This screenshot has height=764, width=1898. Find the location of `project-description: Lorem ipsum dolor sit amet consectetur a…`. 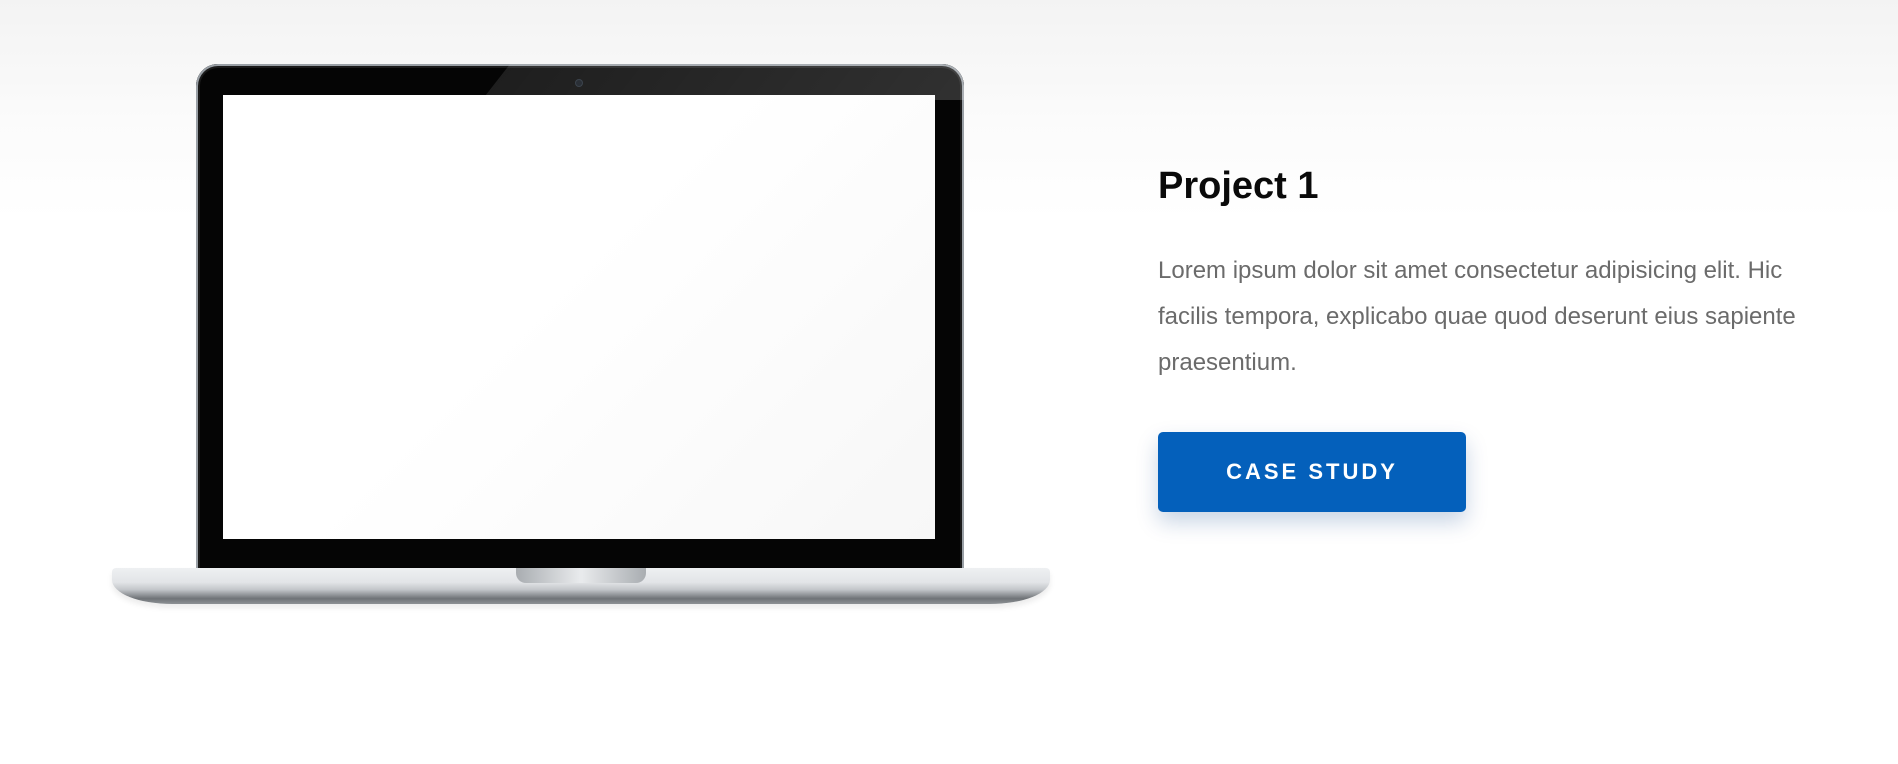

project-description: Lorem ipsum dolor sit amet consectetur a… is located at coordinates (1477, 316).